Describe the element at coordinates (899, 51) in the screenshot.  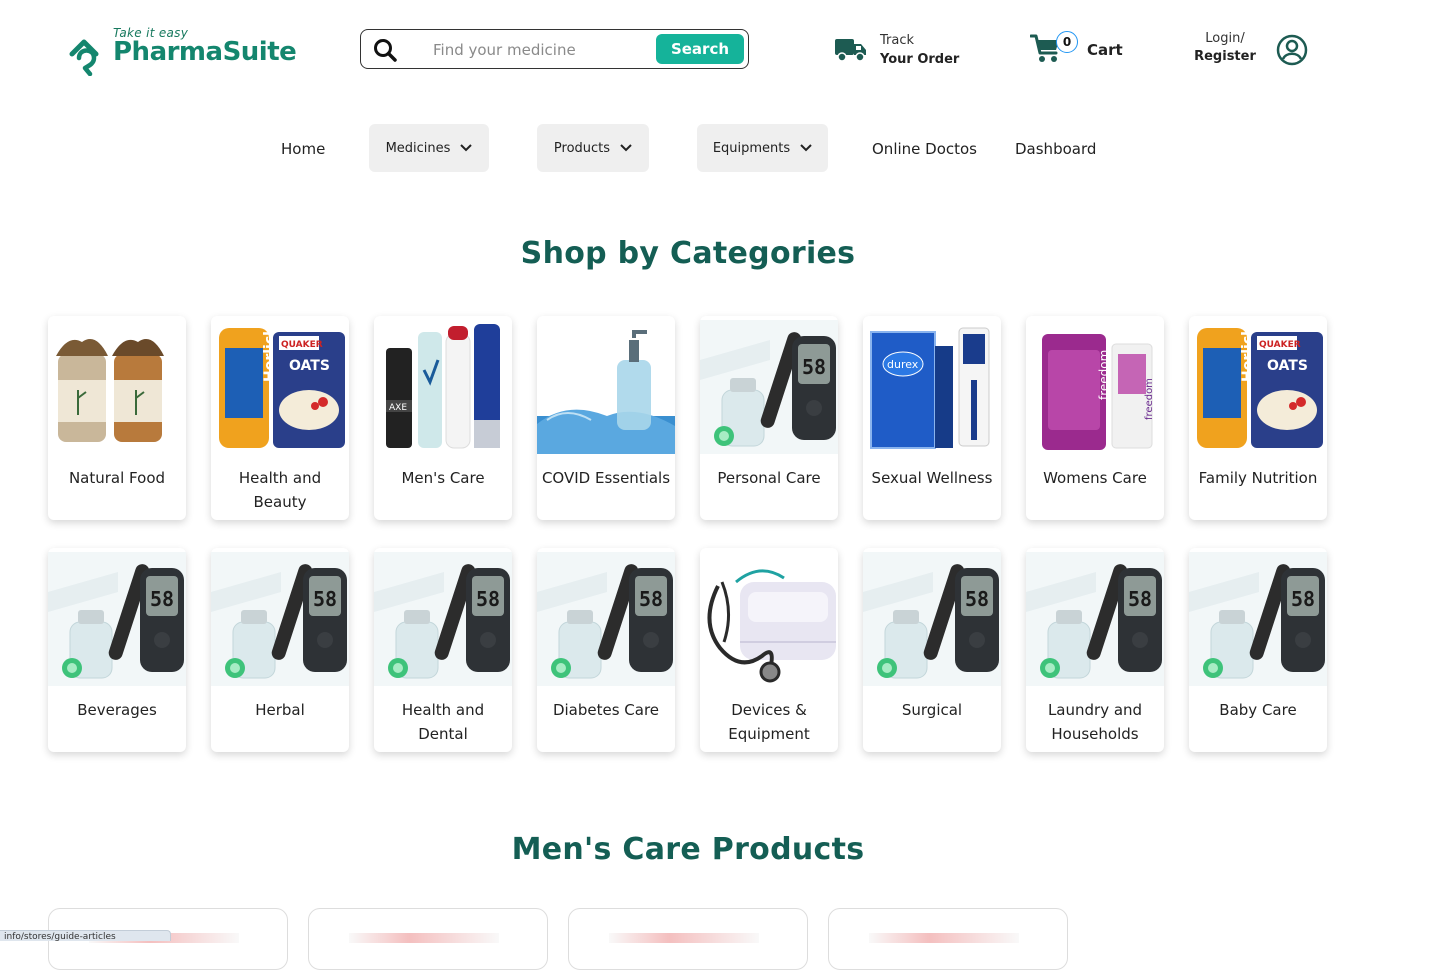
I see `track-order-link: Track Your Order` at that location.